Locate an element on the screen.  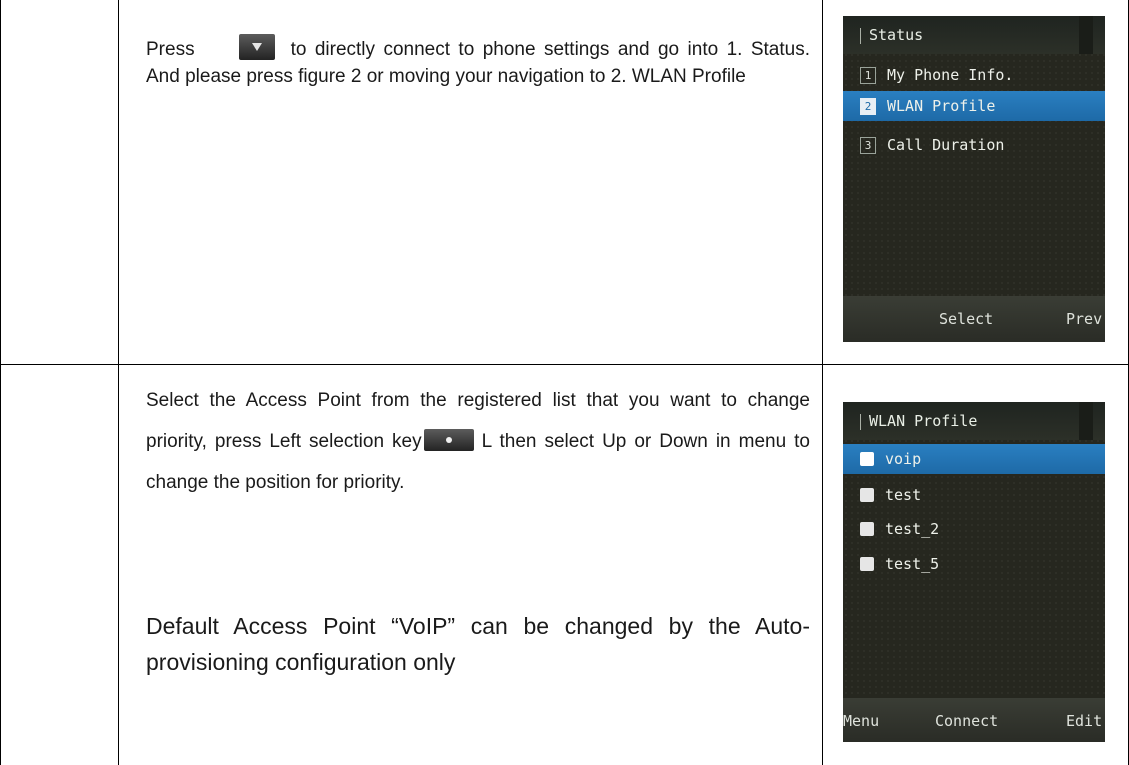
menu-item-label: WLAN Profile is located at coordinates (941, 106).